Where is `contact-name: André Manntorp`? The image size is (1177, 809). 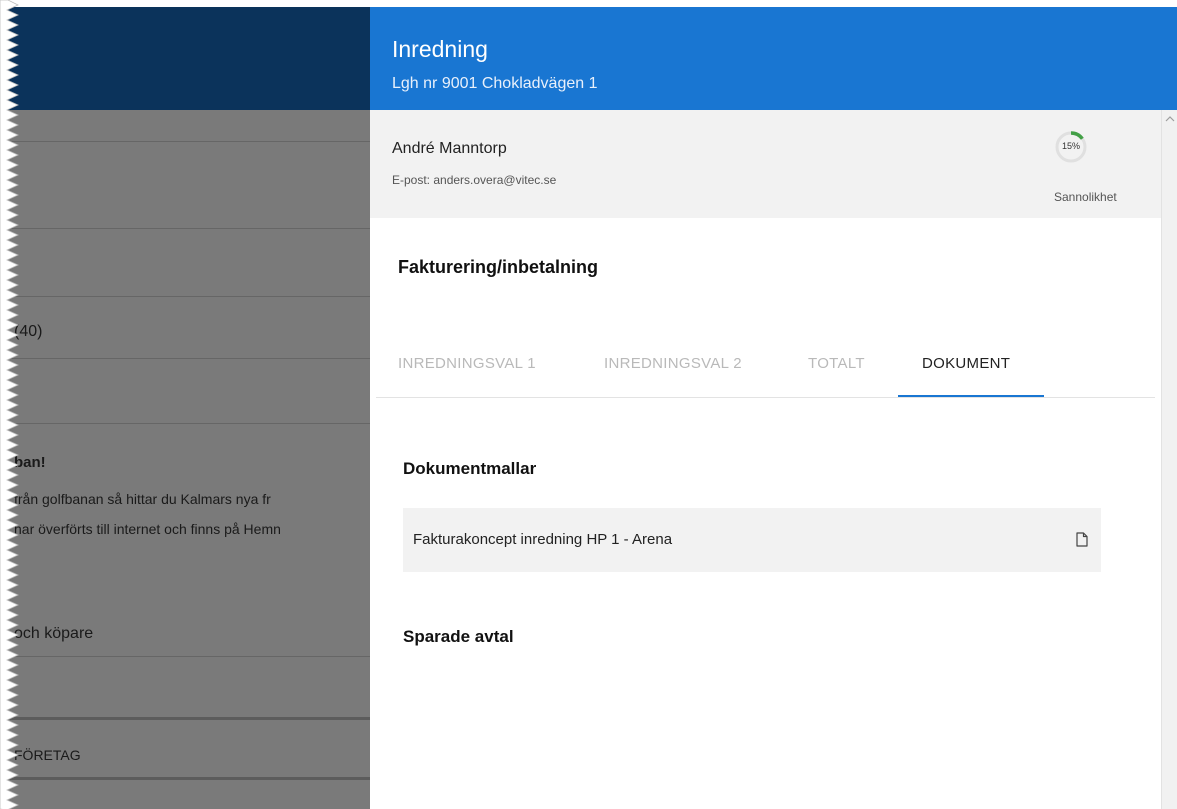 contact-name: André Manntorp is located at coordinates (449, 148).